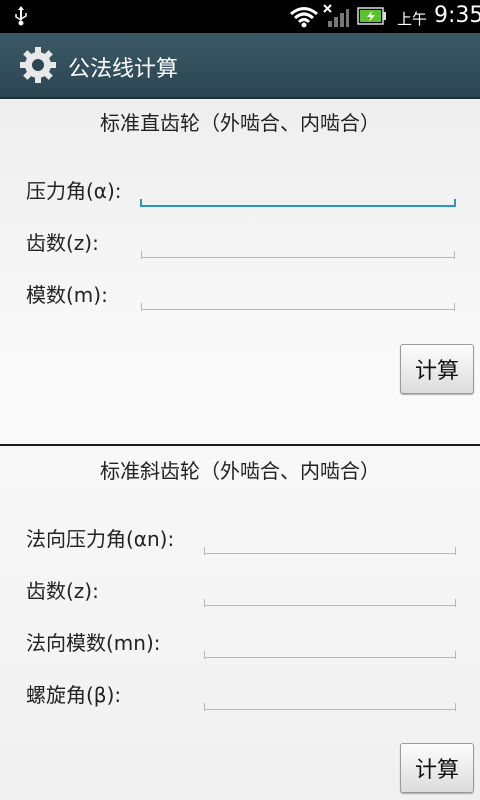 The height and width of the screenshot is (800, 480). Describe the element at coordinates (123, 69) in the screenshot. I see `app-title: 公法线计算` at that location.